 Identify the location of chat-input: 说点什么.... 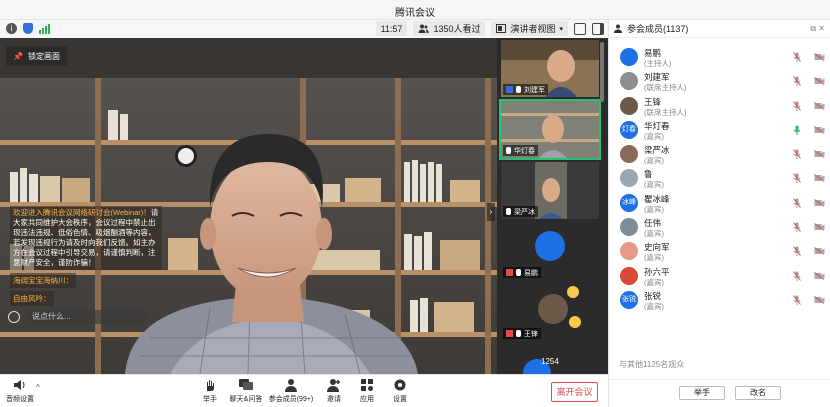
(87, 317).